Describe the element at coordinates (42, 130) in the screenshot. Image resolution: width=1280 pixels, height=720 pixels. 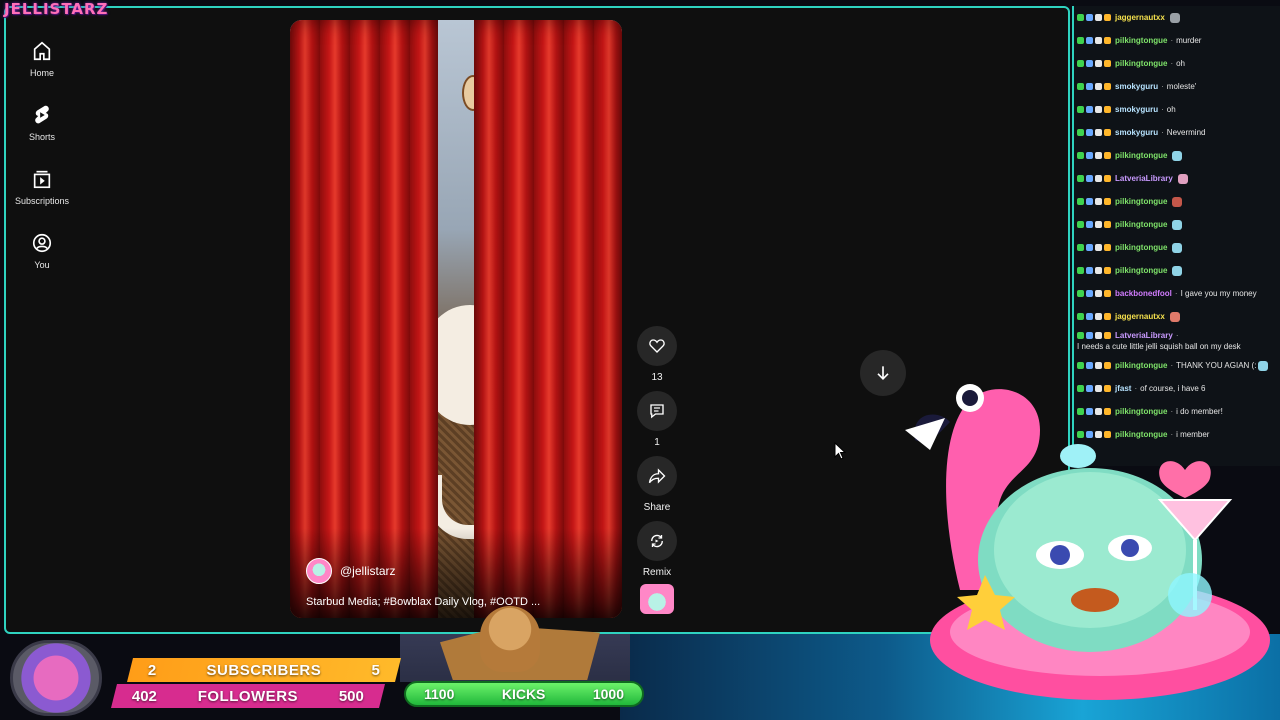
I see `rail-item-shorts: Shorts` at that location.